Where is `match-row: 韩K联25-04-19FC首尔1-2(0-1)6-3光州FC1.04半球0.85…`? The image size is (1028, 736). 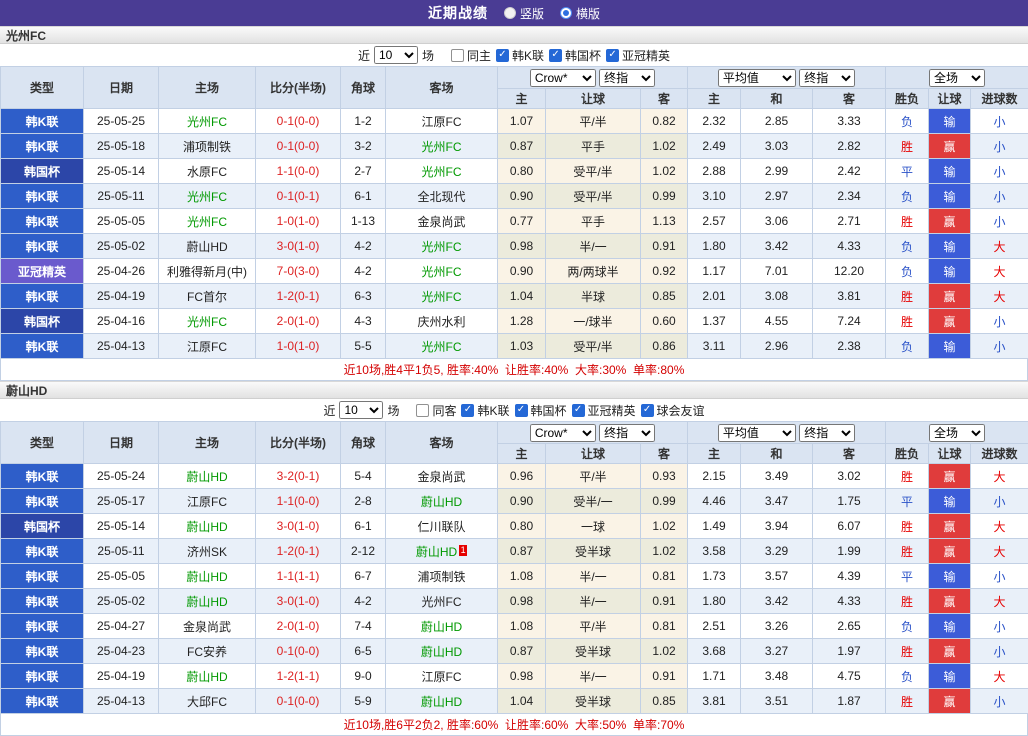
match-row: 韩K联25-04-19FC首尔1-2(0-1)6-3光州FC1.04半球0.85… is located at coordinates (514, 296).